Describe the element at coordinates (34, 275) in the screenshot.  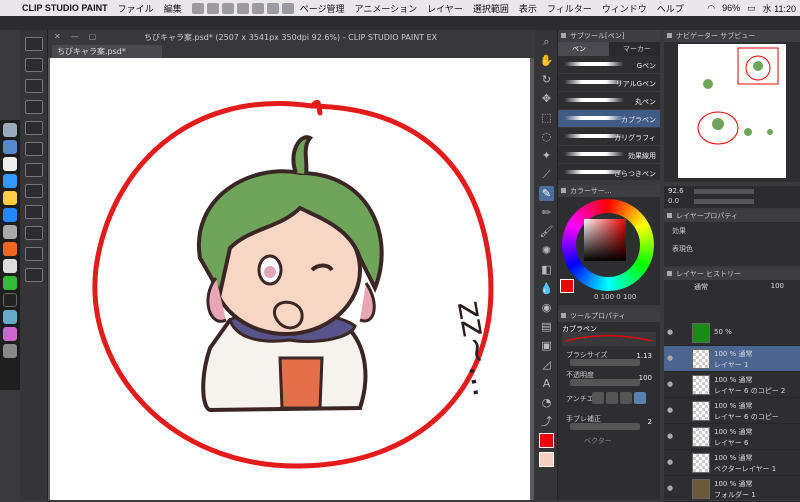
I see `export-icon` at that location.